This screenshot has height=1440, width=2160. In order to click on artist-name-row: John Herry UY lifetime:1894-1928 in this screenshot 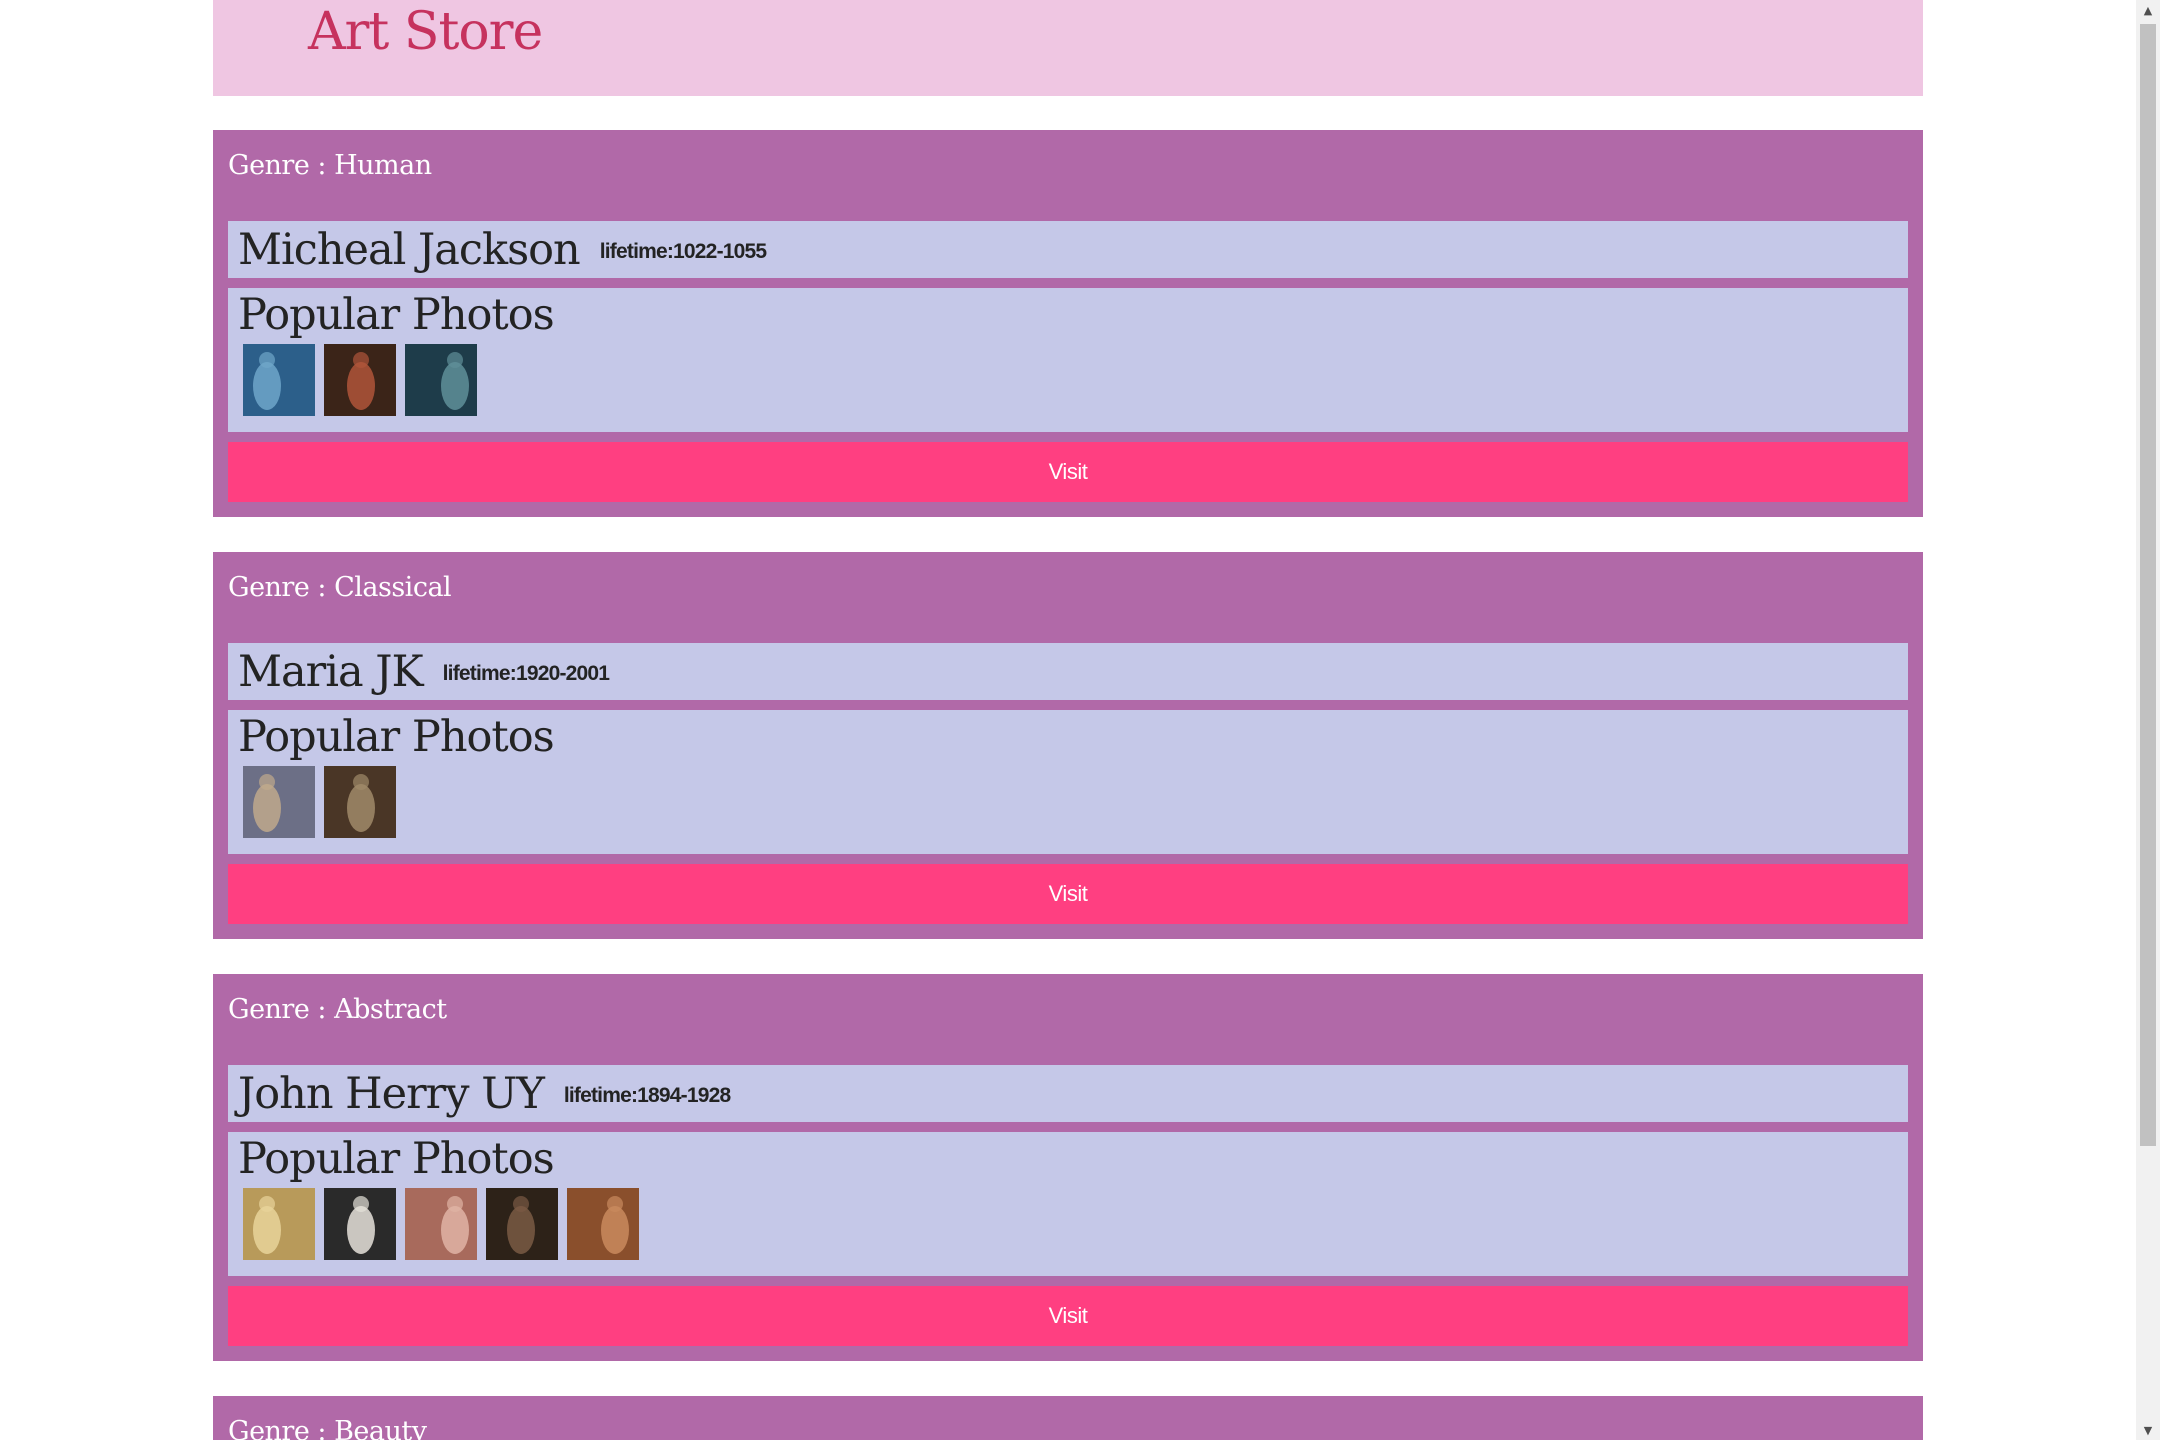, I will do `click(484, 1094)`.